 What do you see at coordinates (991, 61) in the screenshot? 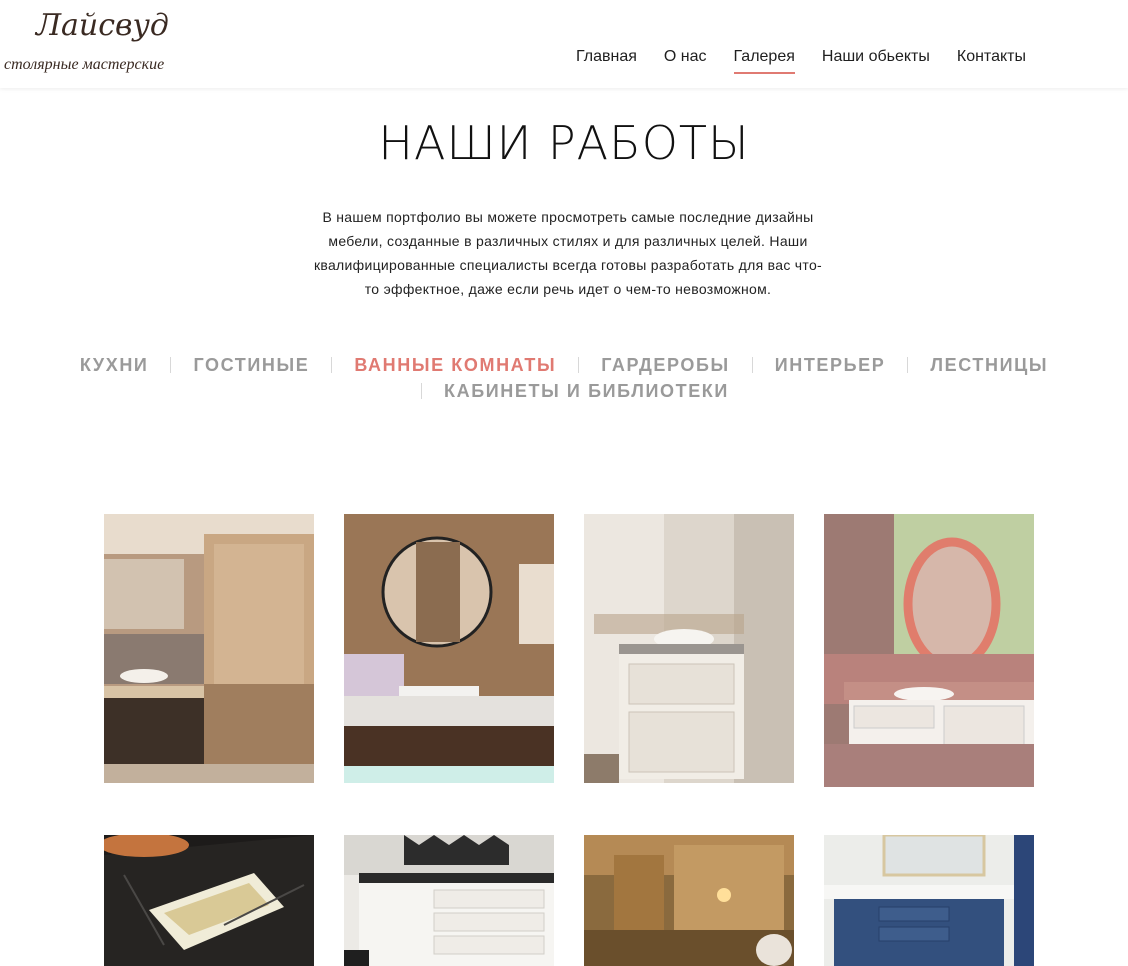
I see `nav-item-contacts: Контакты` at bounding box center [991, 61].